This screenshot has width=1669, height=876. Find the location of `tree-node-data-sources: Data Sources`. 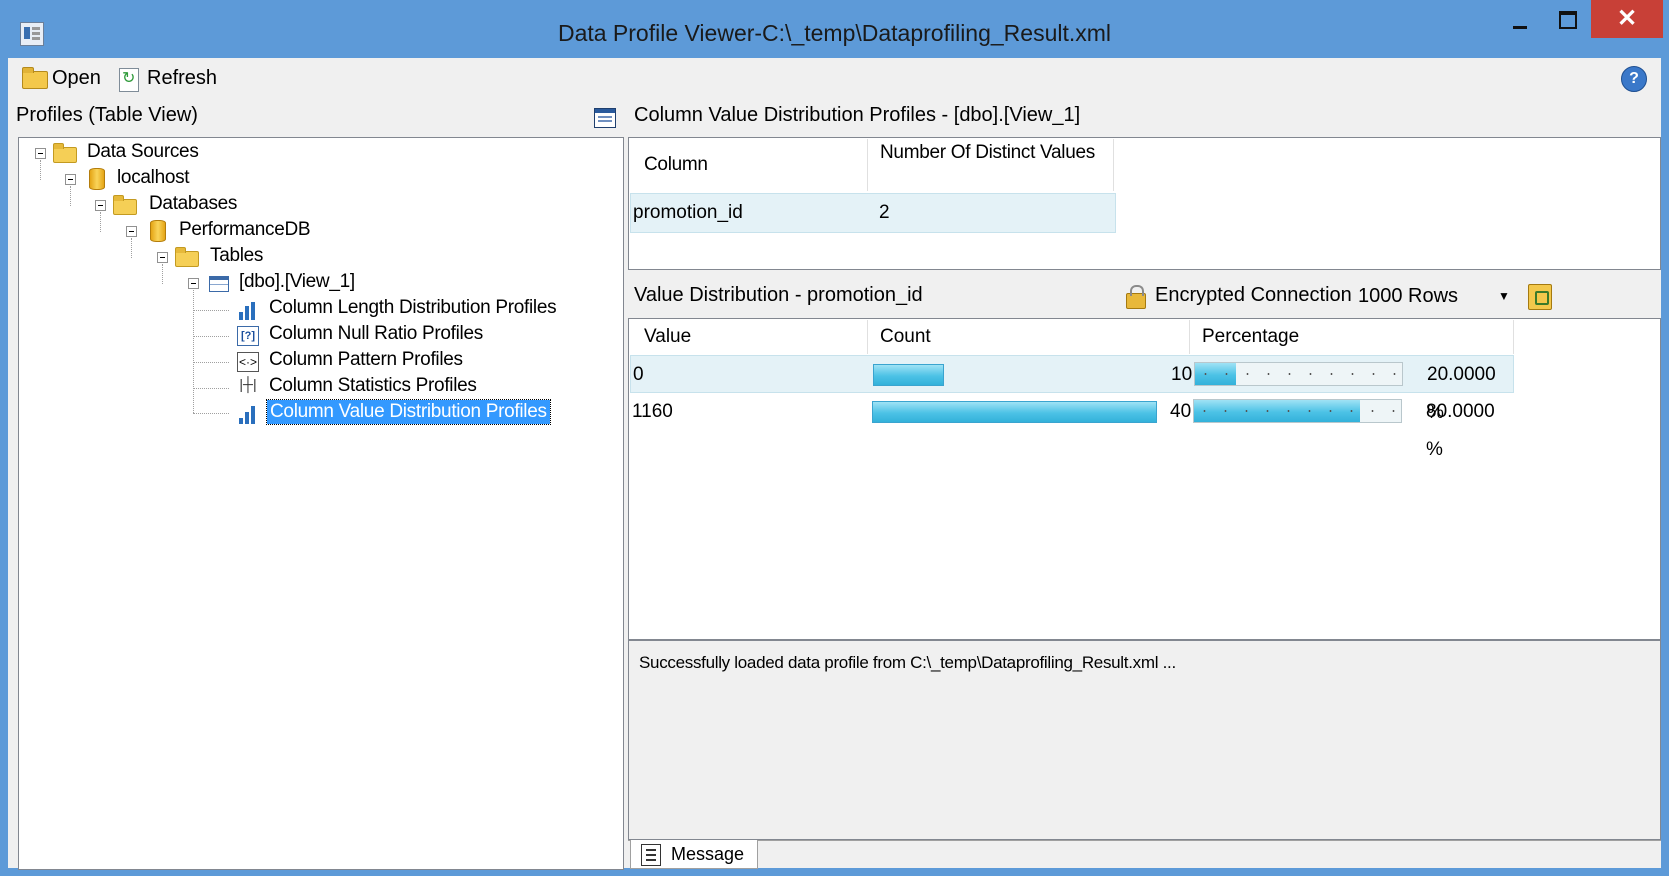

tree-node-data-sources: Data Sources is located at coordinates (143, 152).